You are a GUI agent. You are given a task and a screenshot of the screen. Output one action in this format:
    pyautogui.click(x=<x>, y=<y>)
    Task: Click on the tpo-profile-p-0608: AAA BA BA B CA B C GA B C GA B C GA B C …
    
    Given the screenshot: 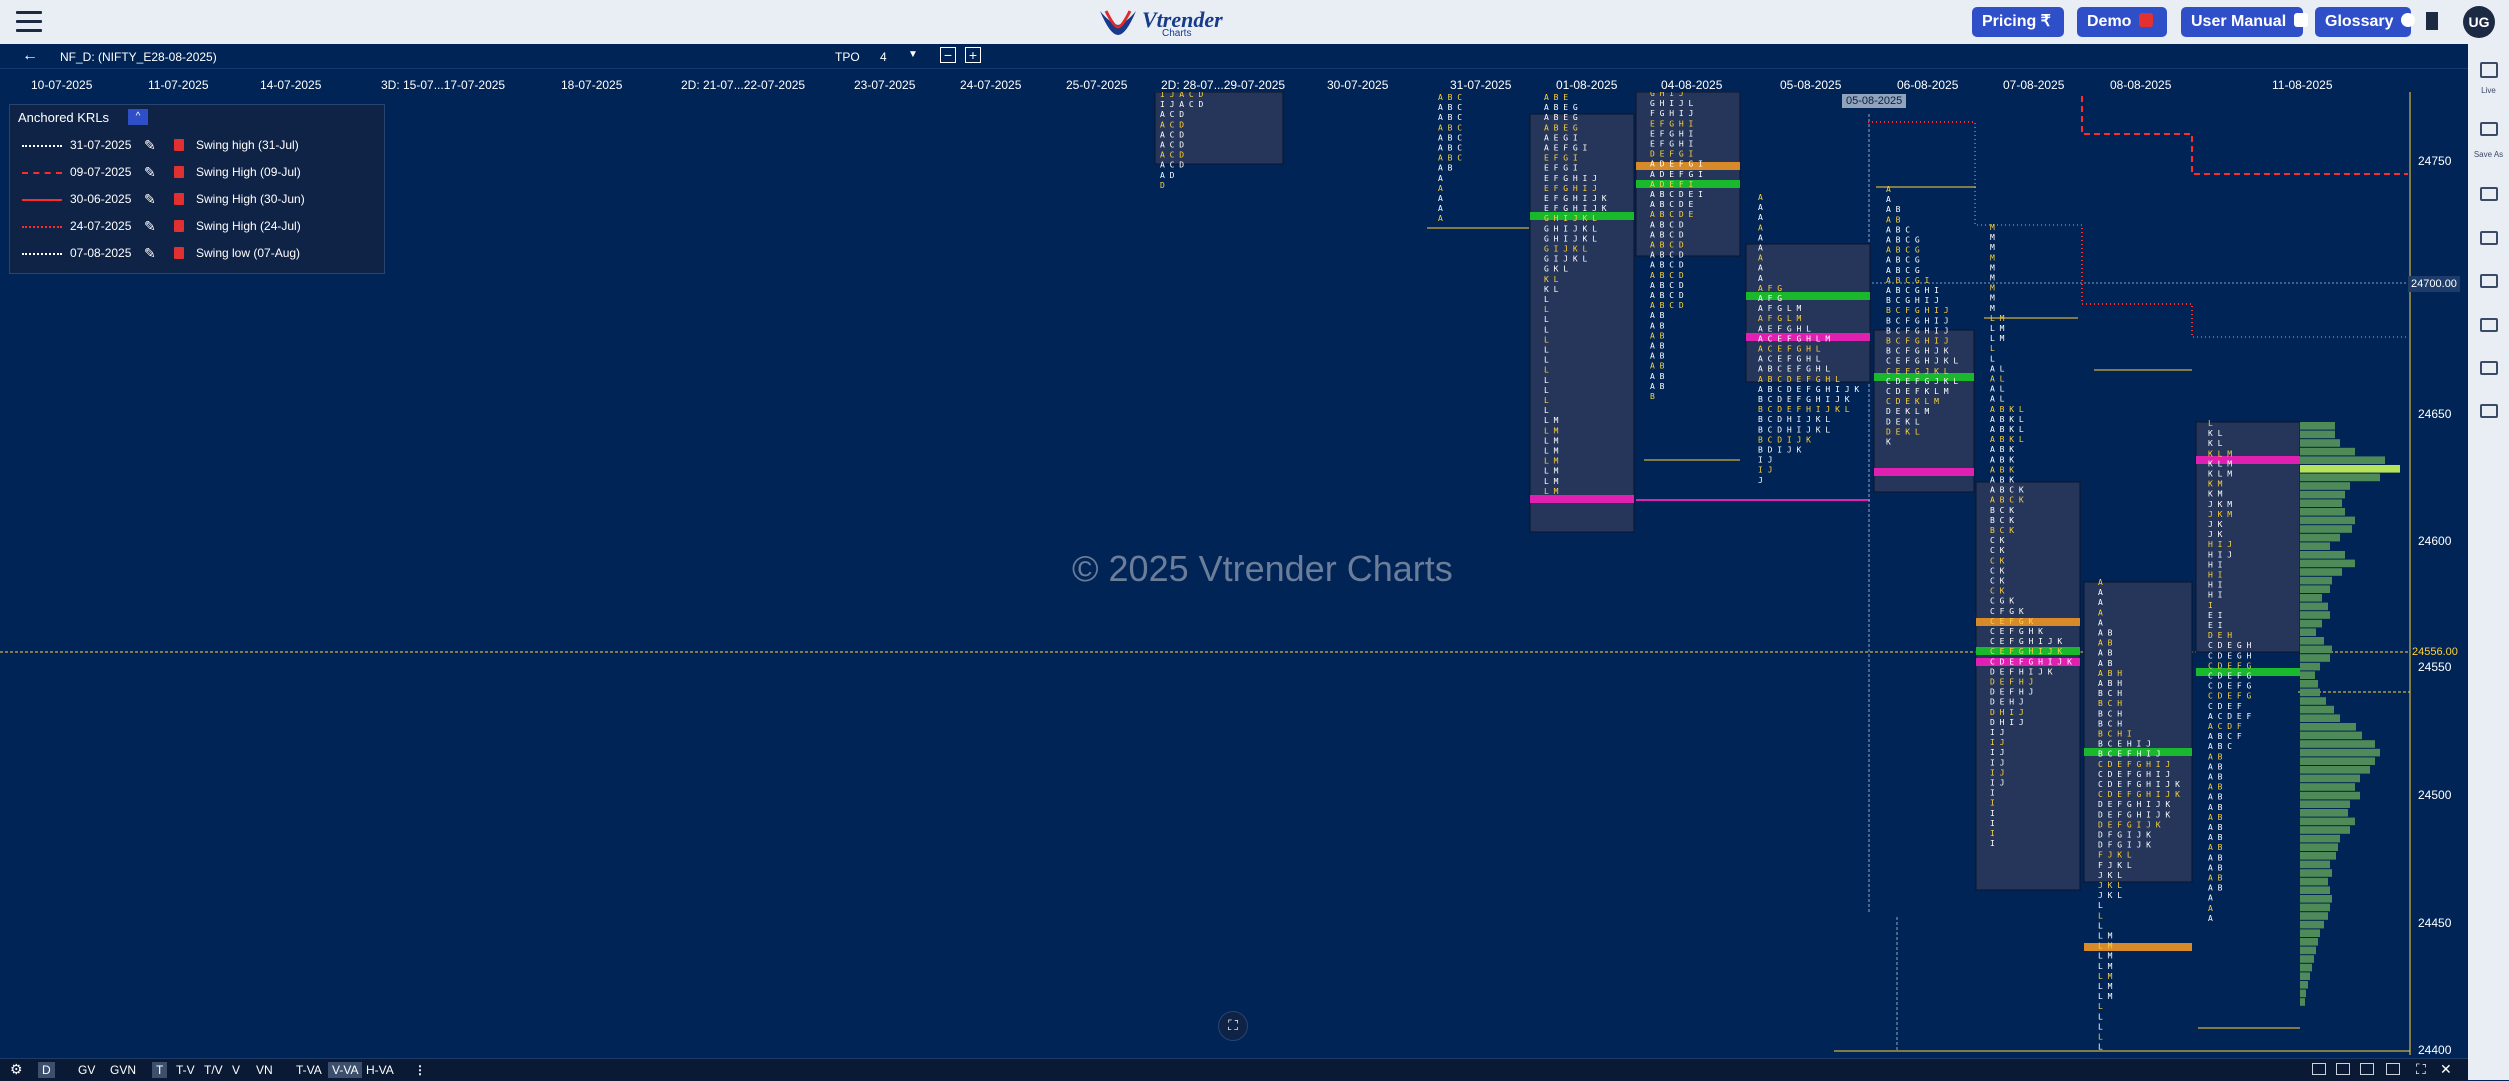 What is the action you would take?
    pyautogui.click(x=1924, y=339)
    